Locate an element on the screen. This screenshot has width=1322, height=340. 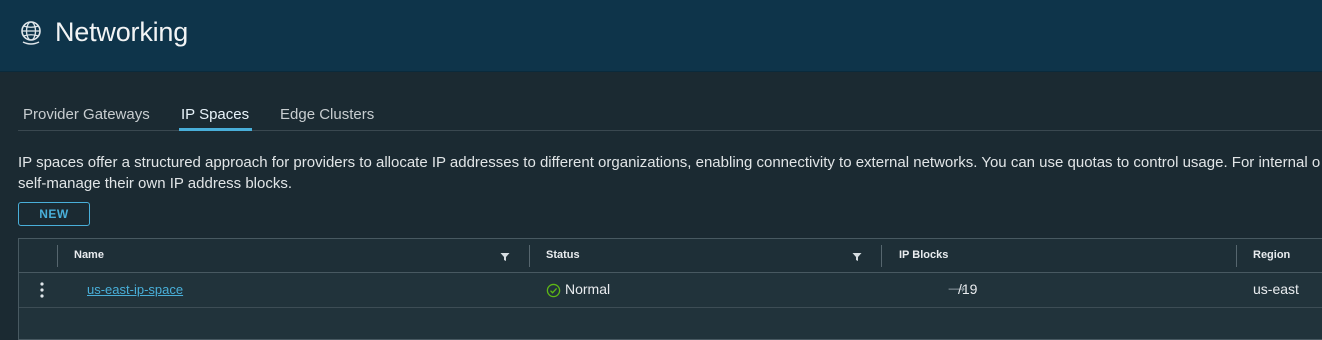
tab-ip-spaces: IP Spaces is located at coordinates (215, 118).